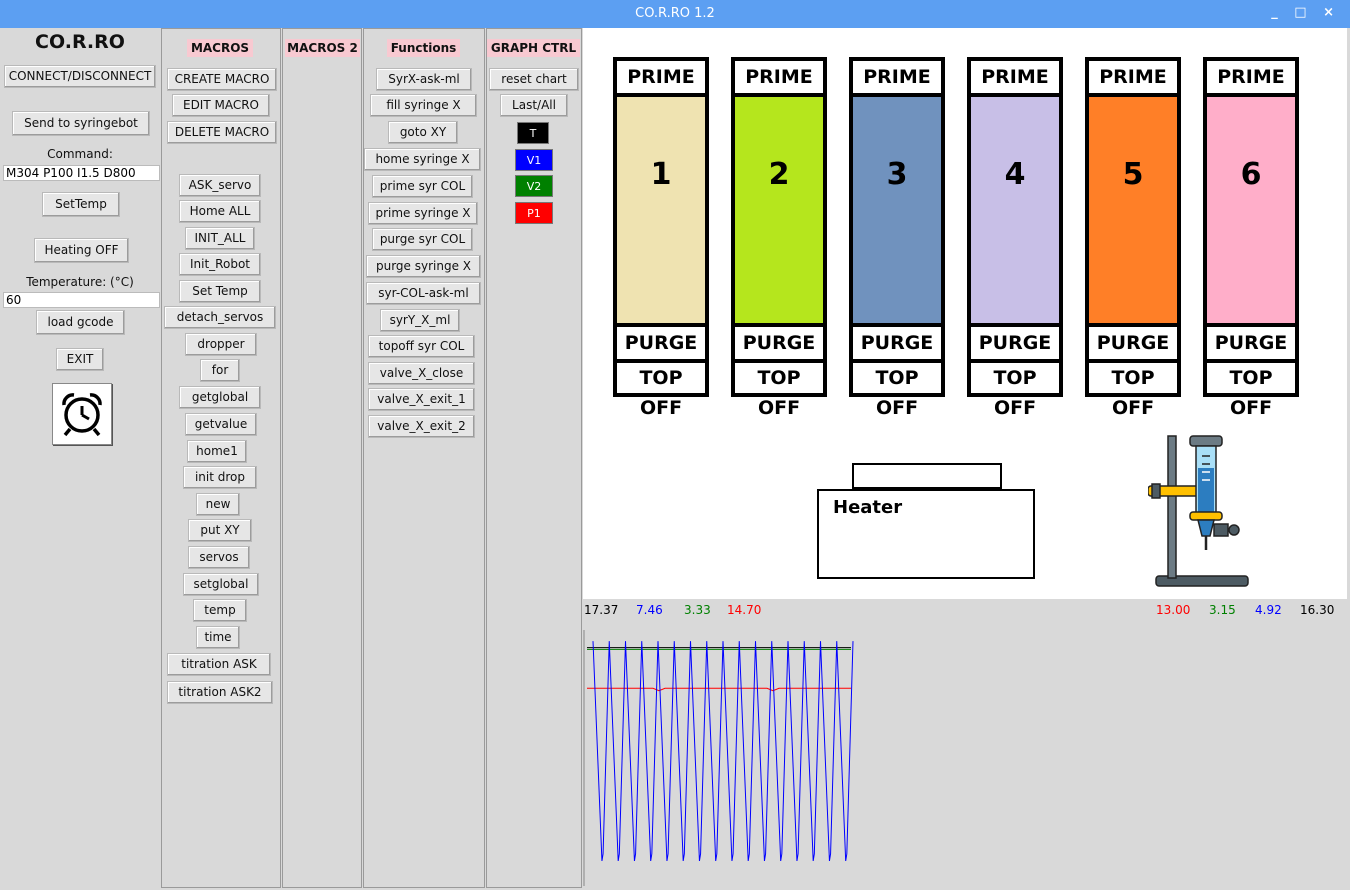 This screenshot has width=1350, height=890. Describe the element at coordinates (1133, 210) in the screenshot. I see `syringe-body: 5` at that location.